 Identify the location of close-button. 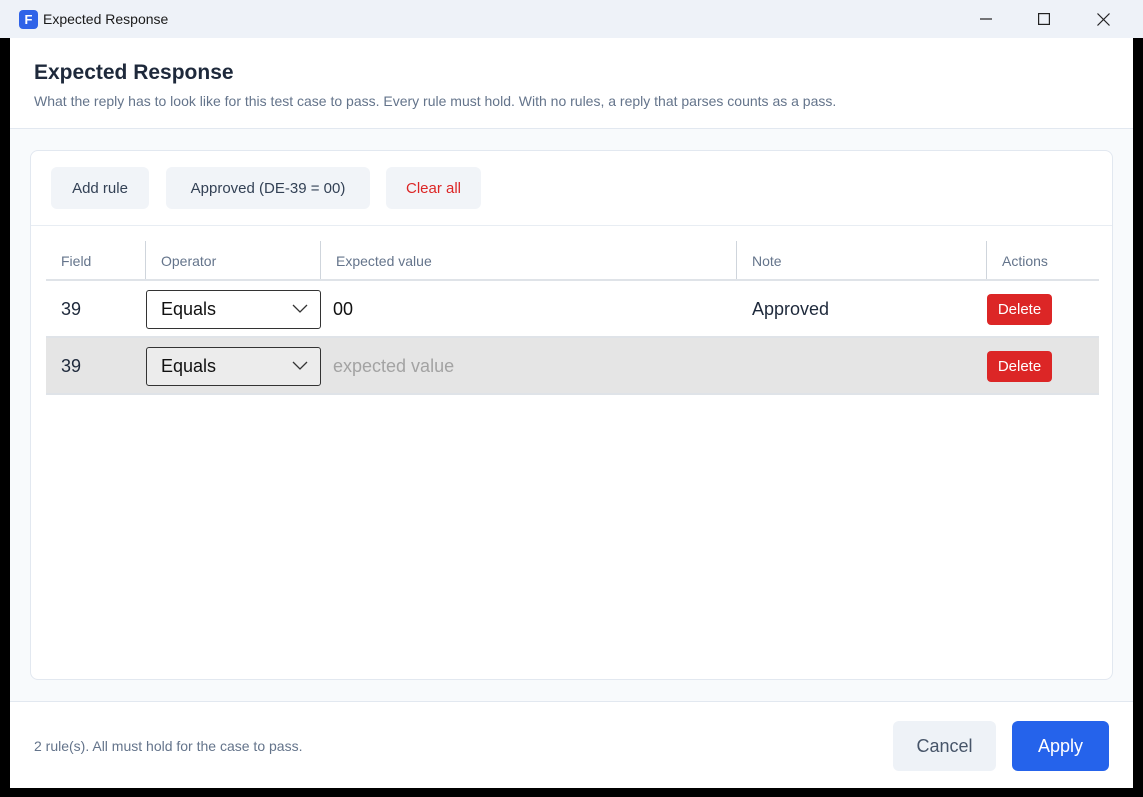
(1103, 19).